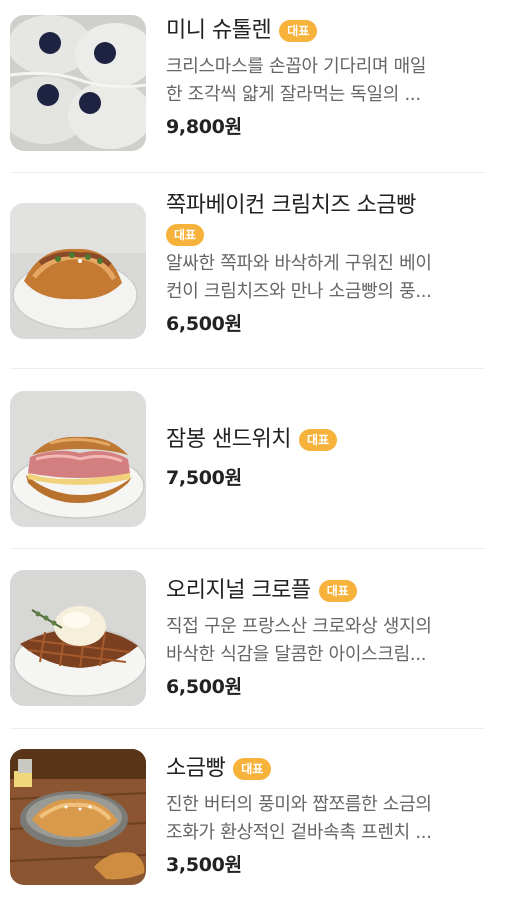  I want to click on jambon-sandwich-photo, so click(78, 459).